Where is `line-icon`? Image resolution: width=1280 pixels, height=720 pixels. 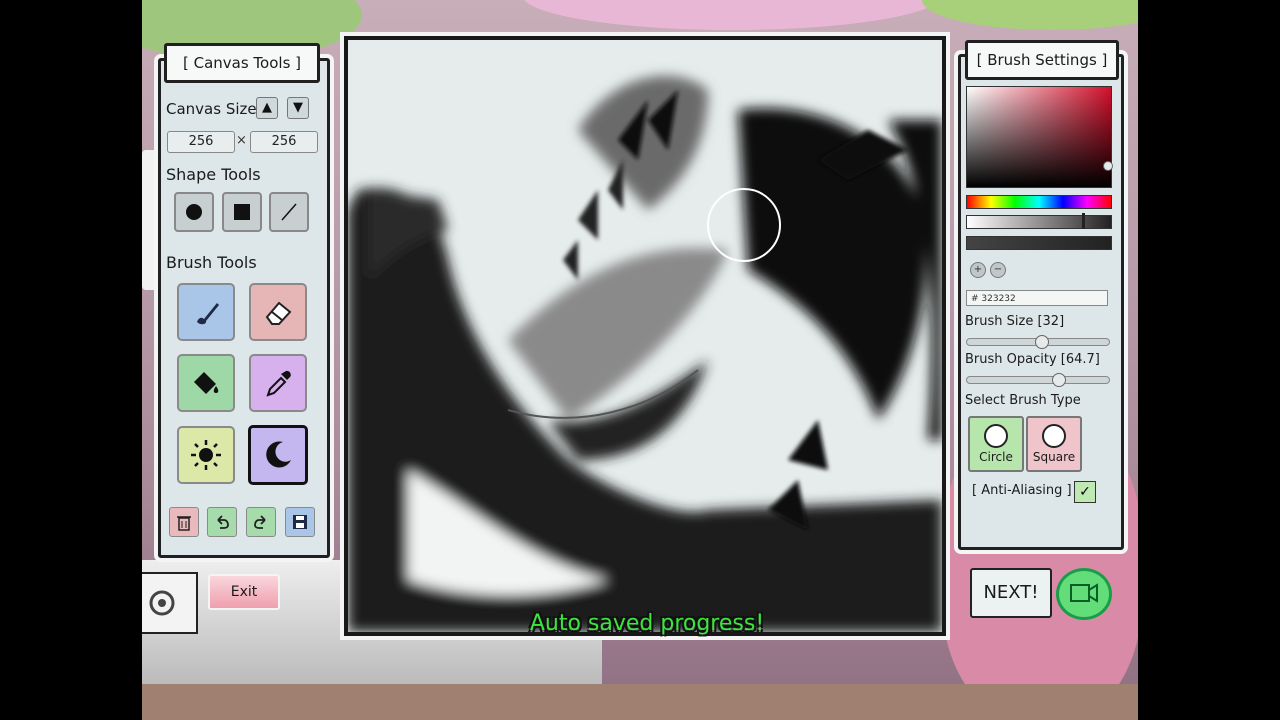 line-icon is located at coordinates (289, 212).